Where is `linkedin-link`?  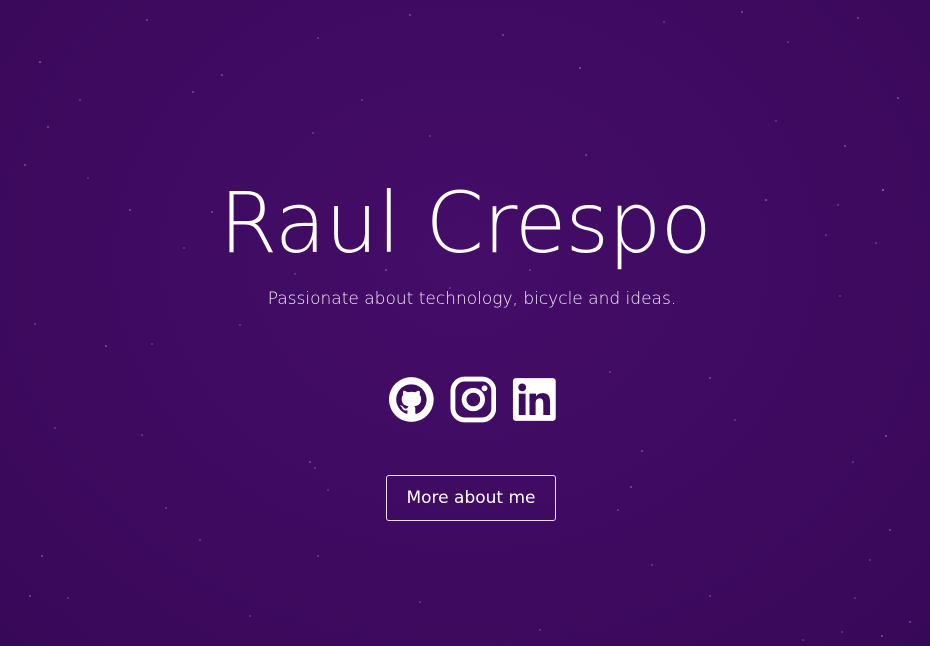 linkedin-link is located at coordinates (534, 399).